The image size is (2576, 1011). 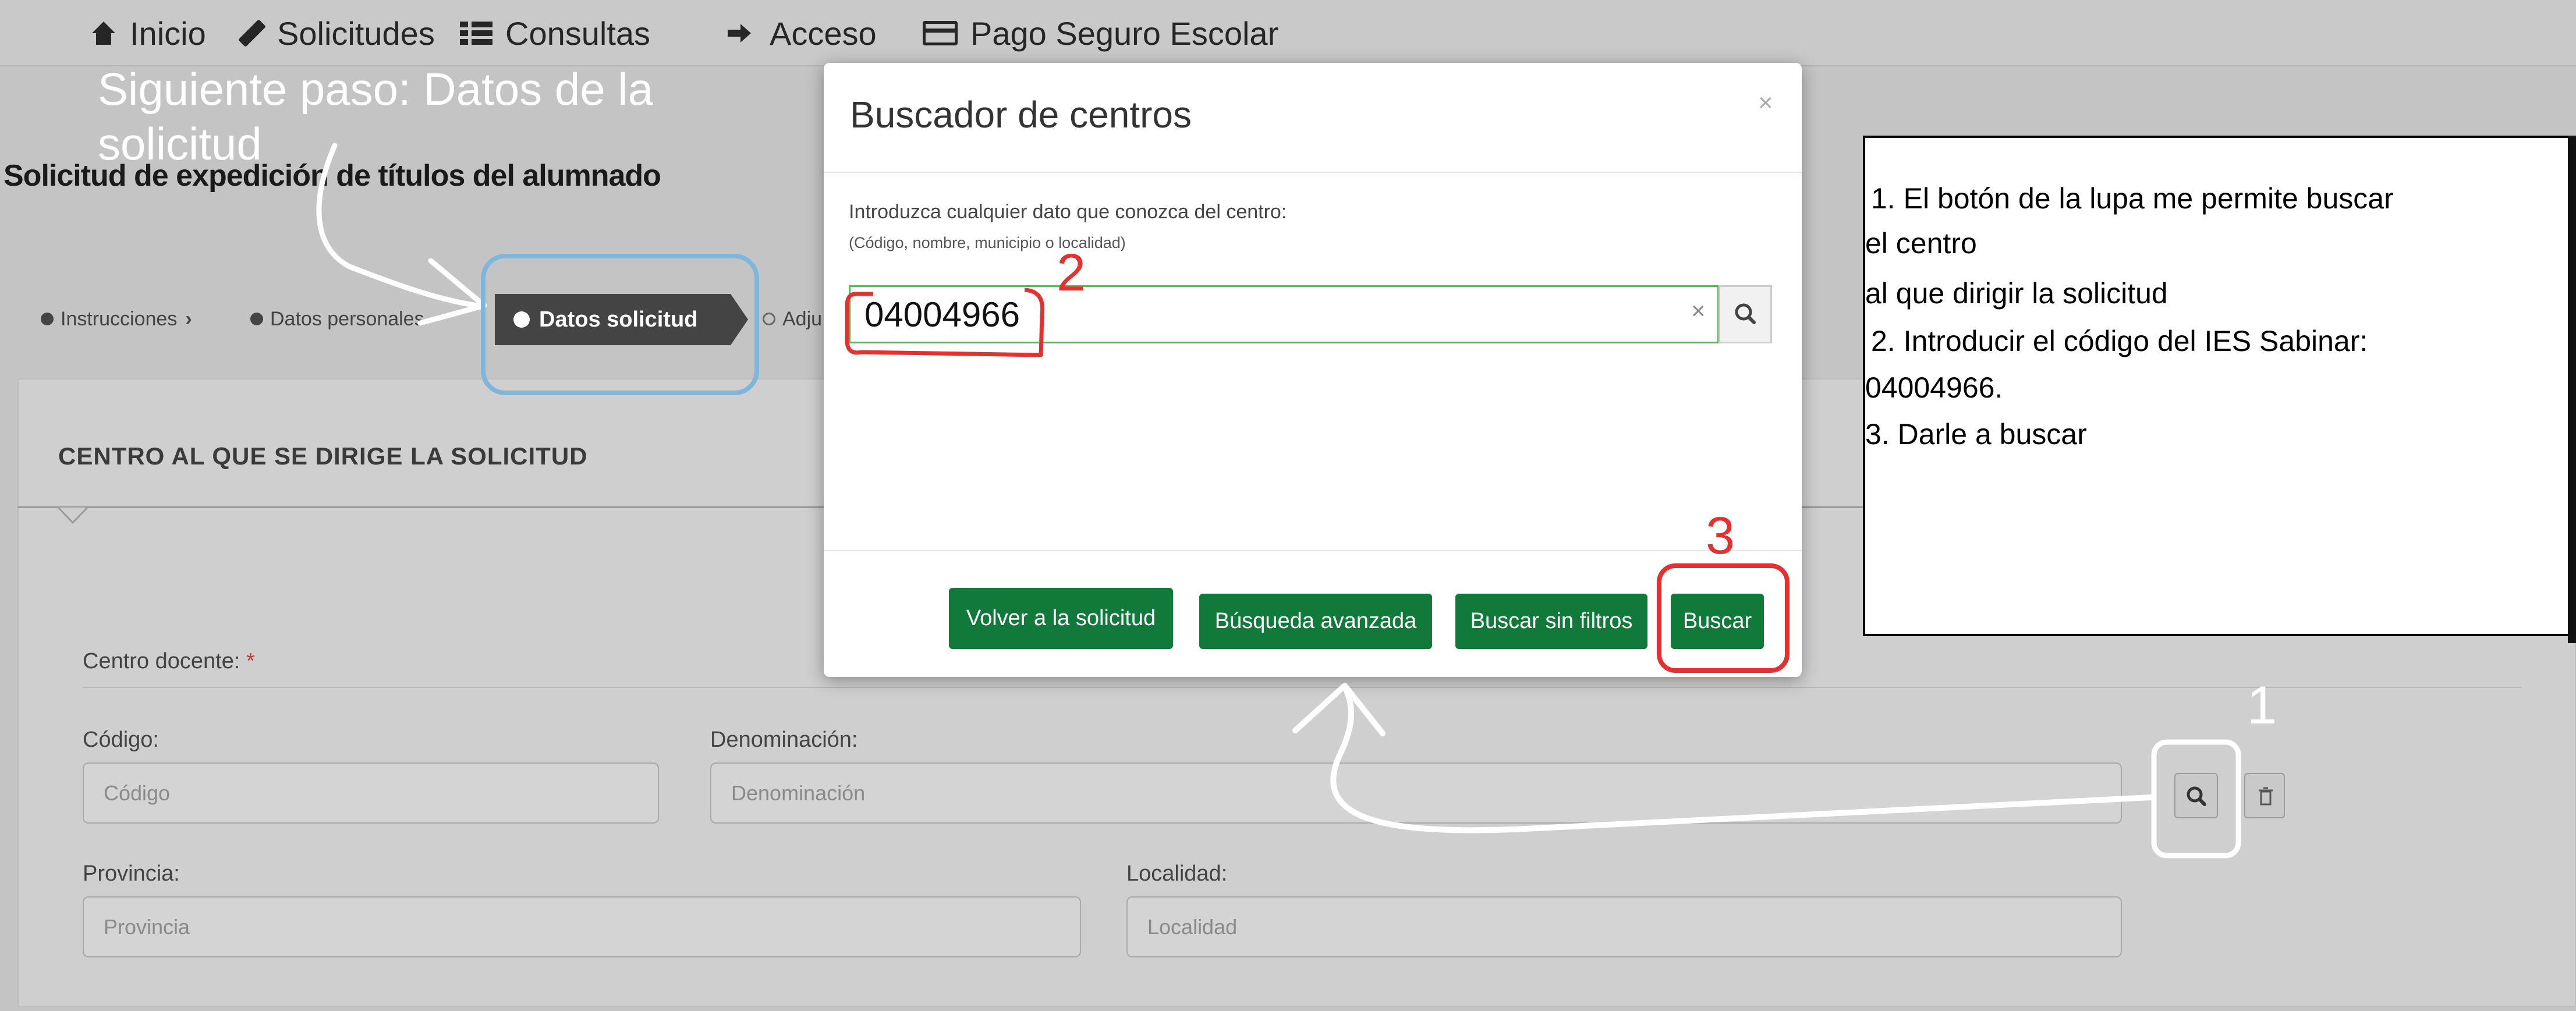 What do you see at coordinates (2196, 799) in the screenshot?
I see `highlight-box-lupa` at bounding box center [2196, 799].